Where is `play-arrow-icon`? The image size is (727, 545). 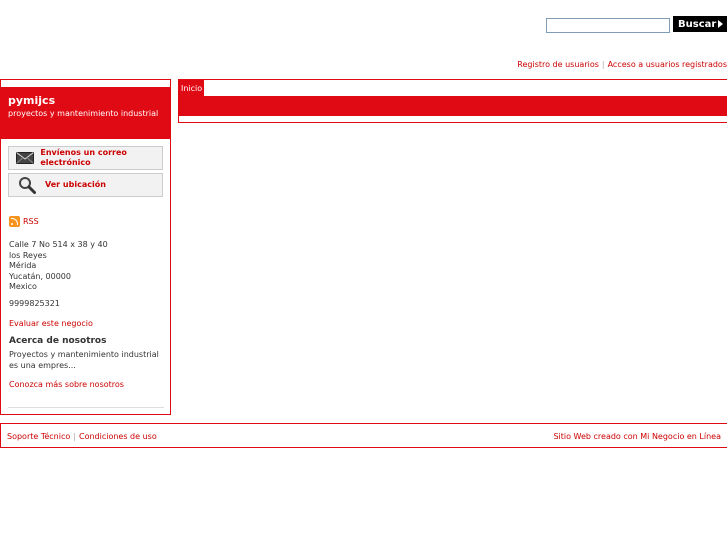 play-arrow-icon is located at coordinates (720, 24).